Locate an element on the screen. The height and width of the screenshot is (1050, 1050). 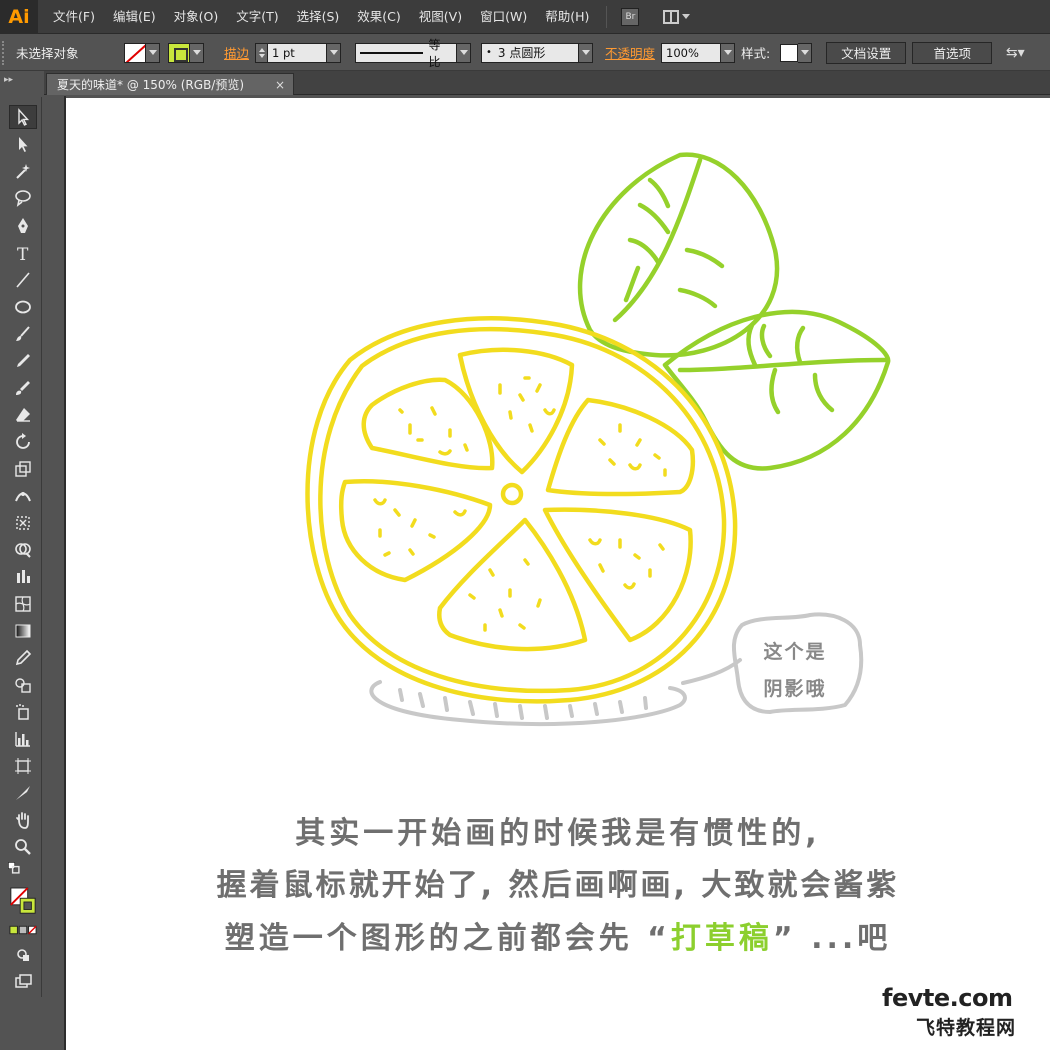
bubble-text-line1: 这个是 is located at coordinates (795, 652).